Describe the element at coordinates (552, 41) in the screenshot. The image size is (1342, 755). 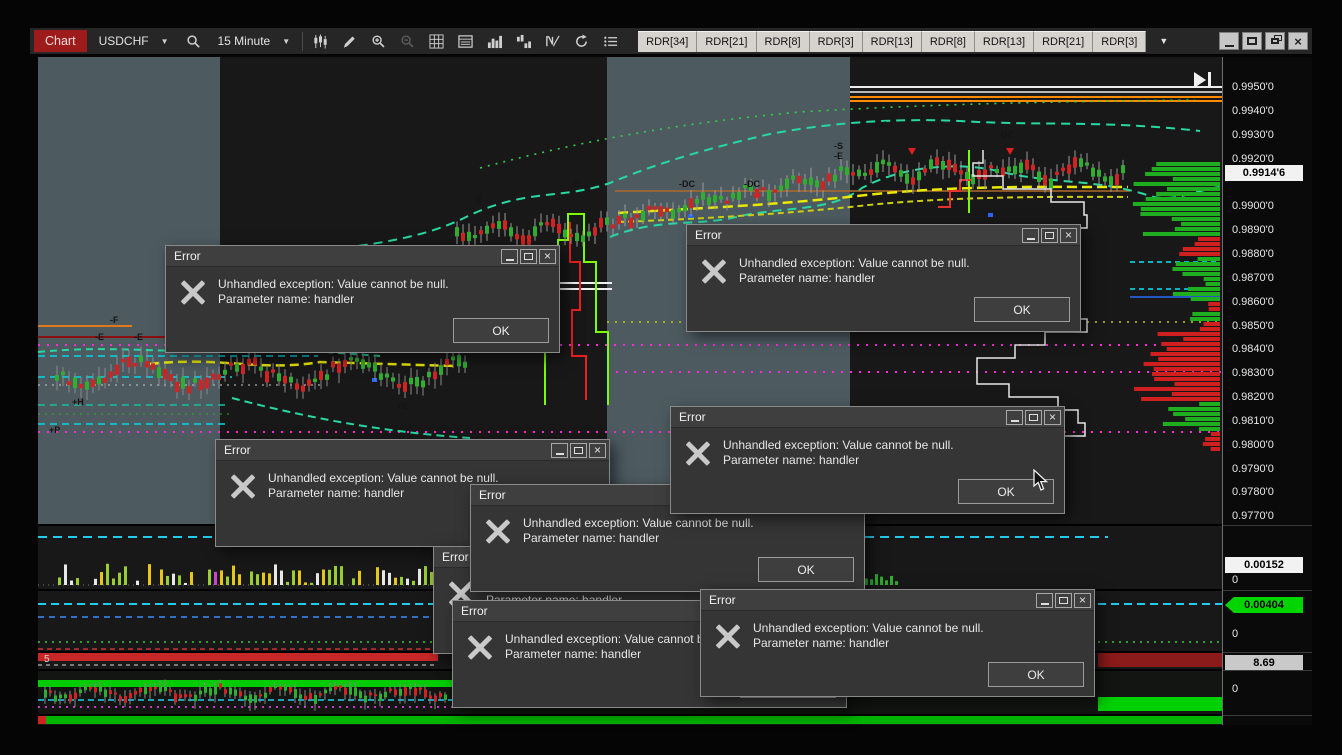
I see `regression-icon` at that location.